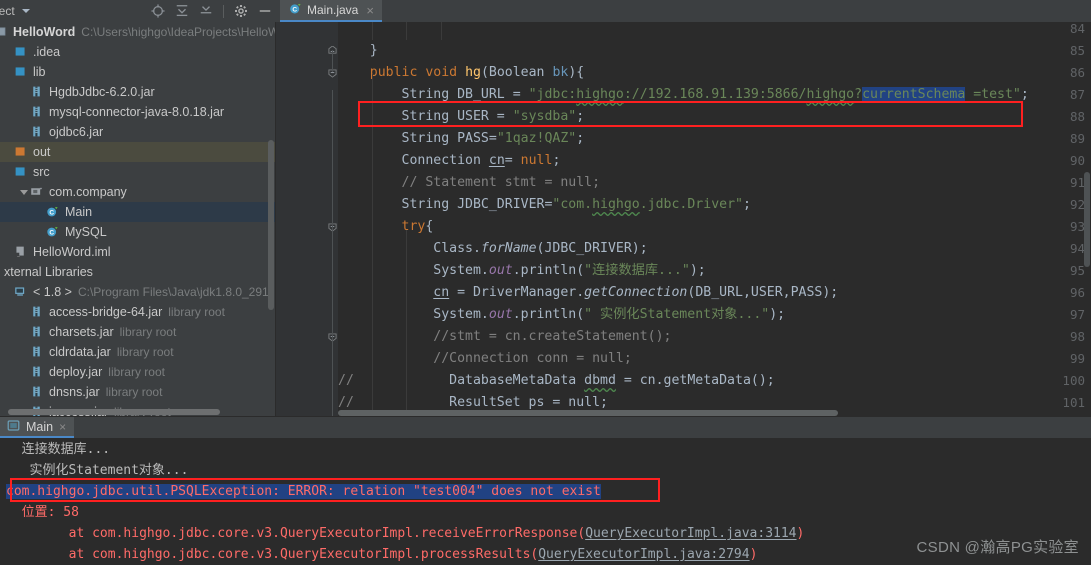  What do you see at coordinates (81, 332) in the screenshot?
I see `tree-item-label: charsets.jar` at bounding box center [81, 332].